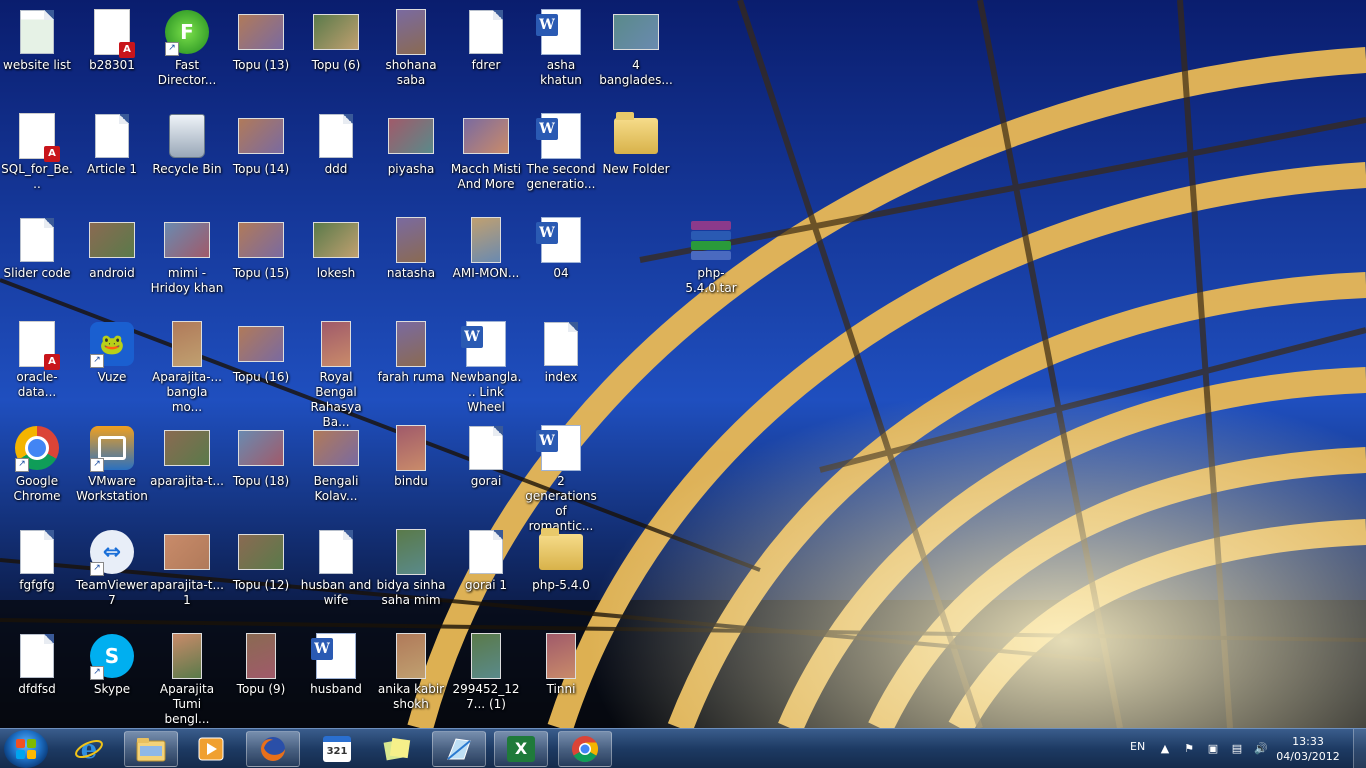 The height and width of the screenshot is (768, 1366). What do you see at coordinates (26, 749) in the screenshot?
I see `start-button` at bounding box center [26, 749].